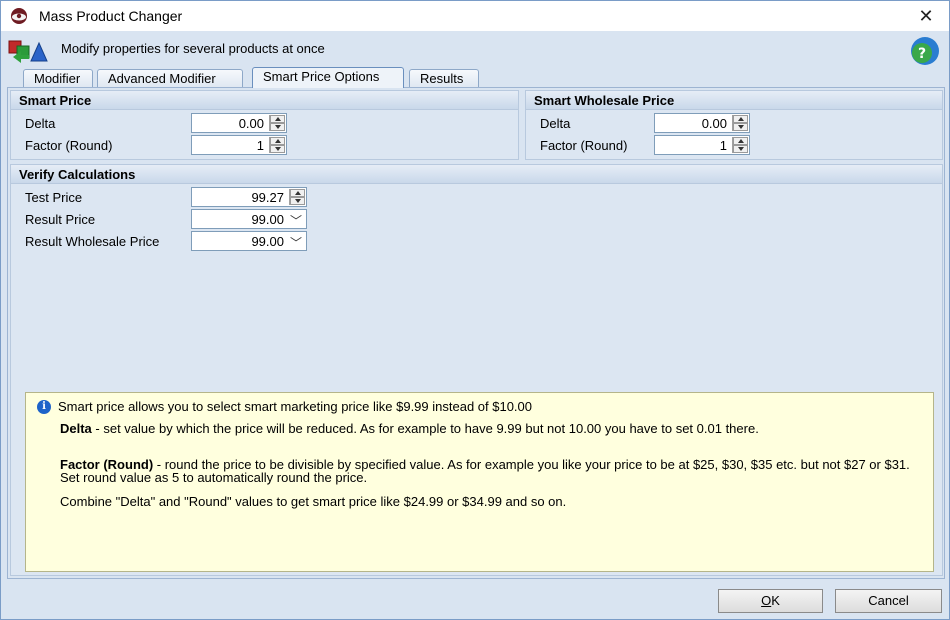 This screenshot has width=950, height=620. I want to click on title-bar: Mass Product Changer ✕, so click(475, 16).